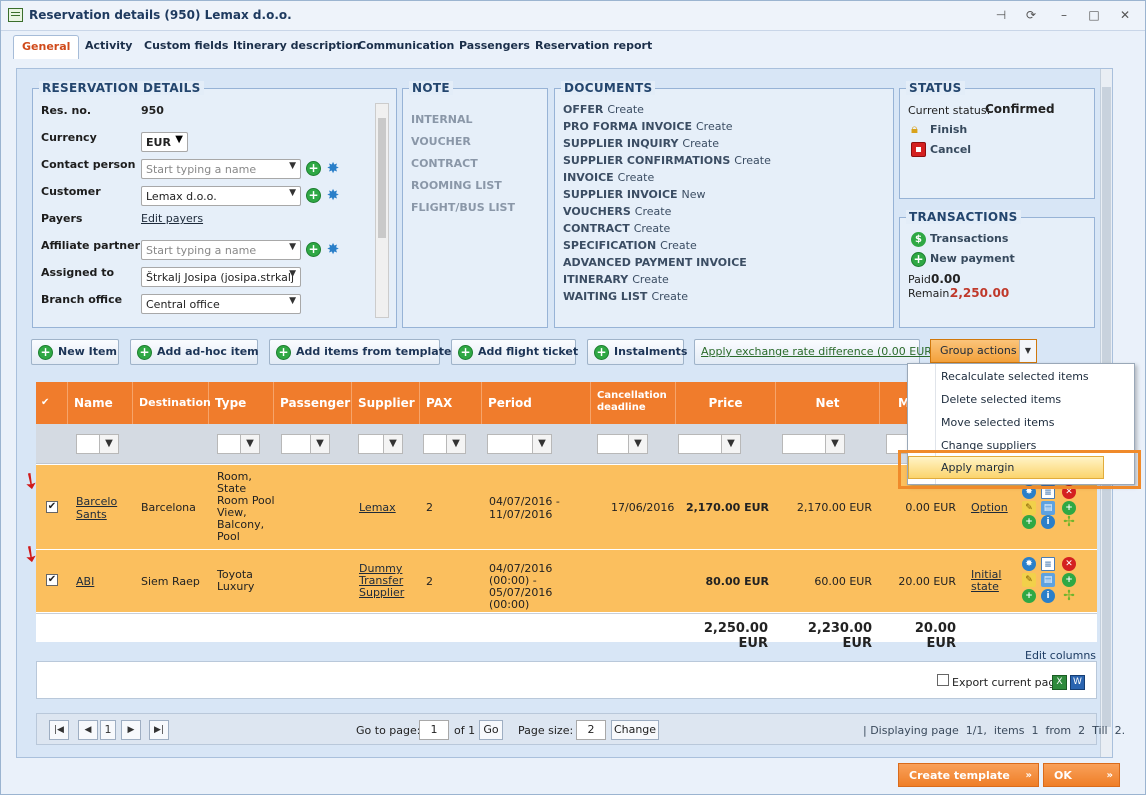 Image resolution: width=1146 pixels, height=795 pixels. What do you see at coordinates (297, 47) in the screenshot?
I see `tab-itinerary-description: Itinerary description` at bounding box center [297, 47].